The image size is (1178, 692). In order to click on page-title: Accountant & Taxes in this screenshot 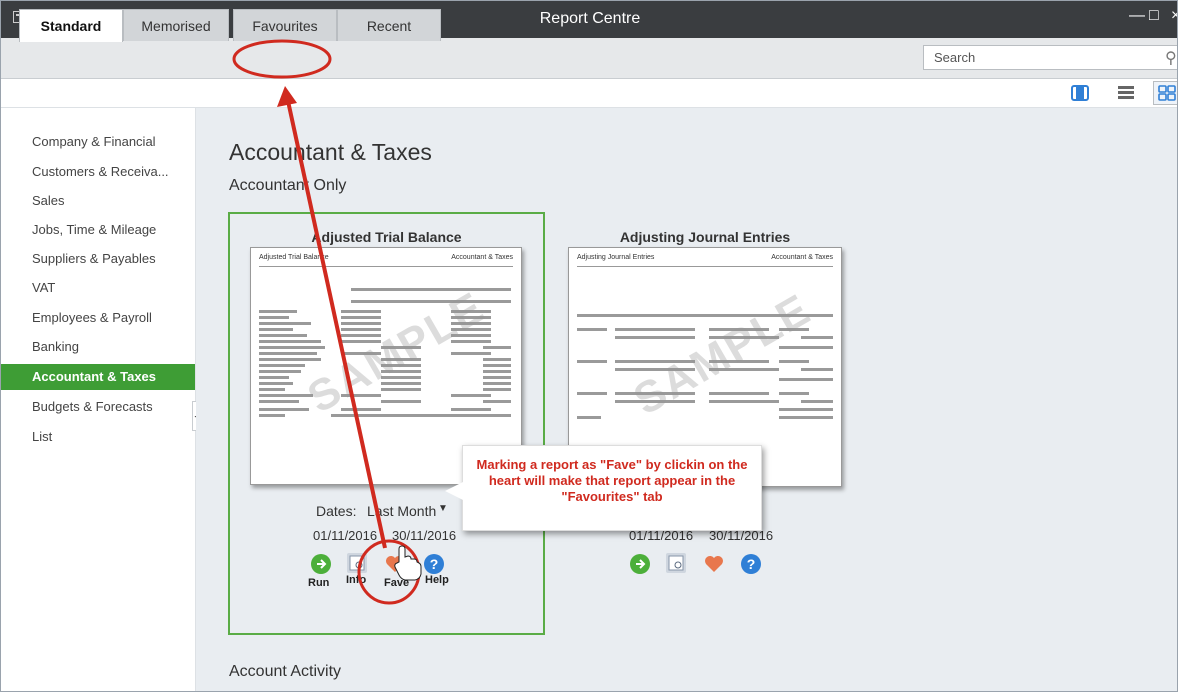, I will do `click(330, 152)`.